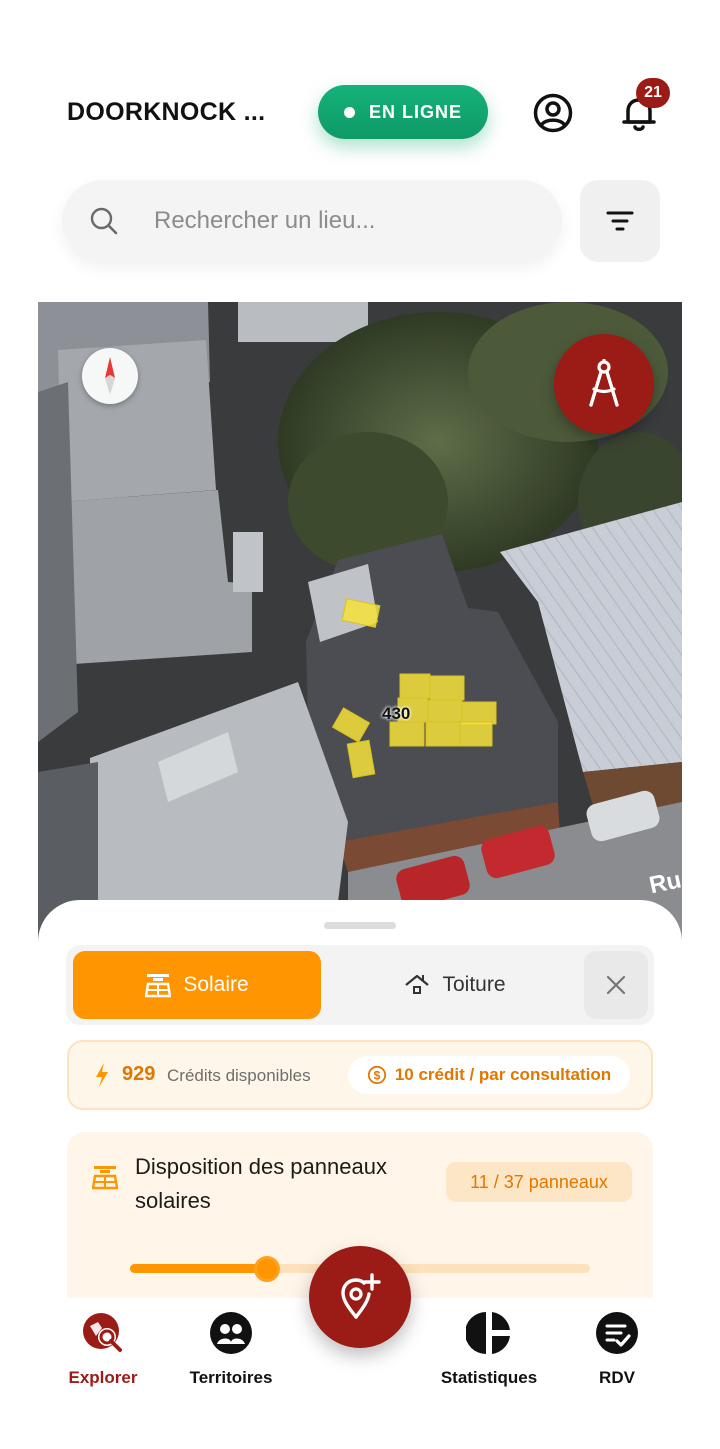 This screenshot has height=1449, width=720. What do you see at coordinates (344, 221) in the screenshot?
I see `search-input` at bounding box center [344, 221].